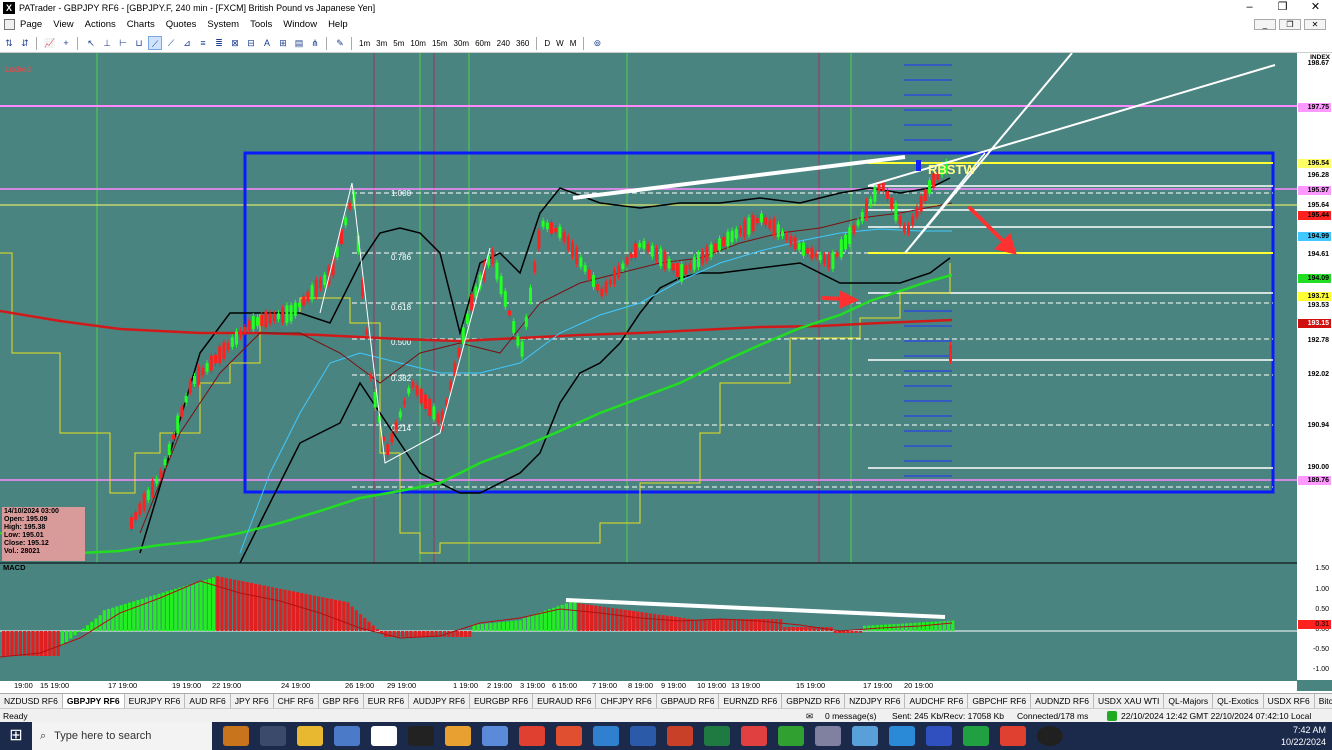 The width and height of the screenshot is (1332, 750). Describe the element at coordinates (1062, 701) in the screenshot. I see `symbol-tab: AUDNZD RF6` at that location.